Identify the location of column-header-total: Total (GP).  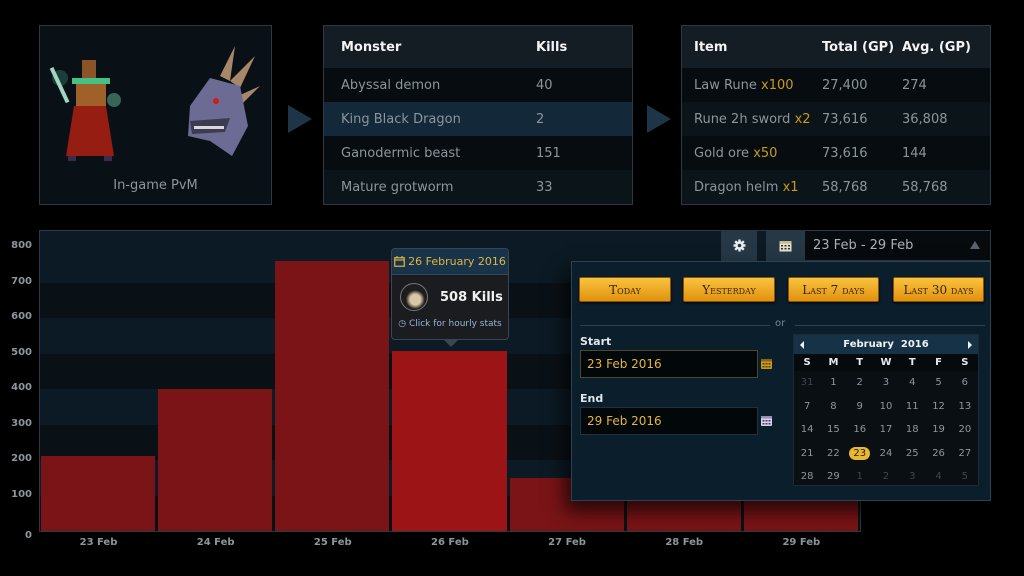
(858, 47).